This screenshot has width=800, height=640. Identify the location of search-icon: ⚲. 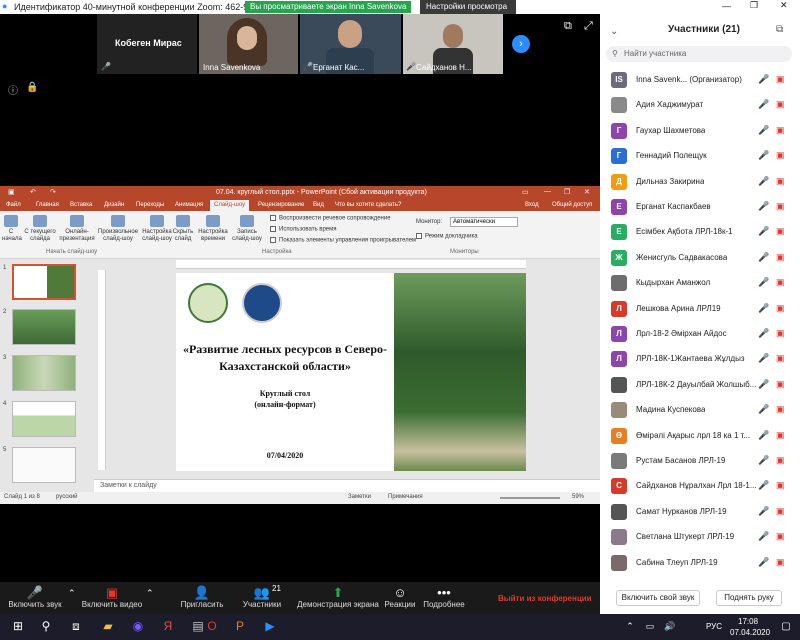
(46, 626).